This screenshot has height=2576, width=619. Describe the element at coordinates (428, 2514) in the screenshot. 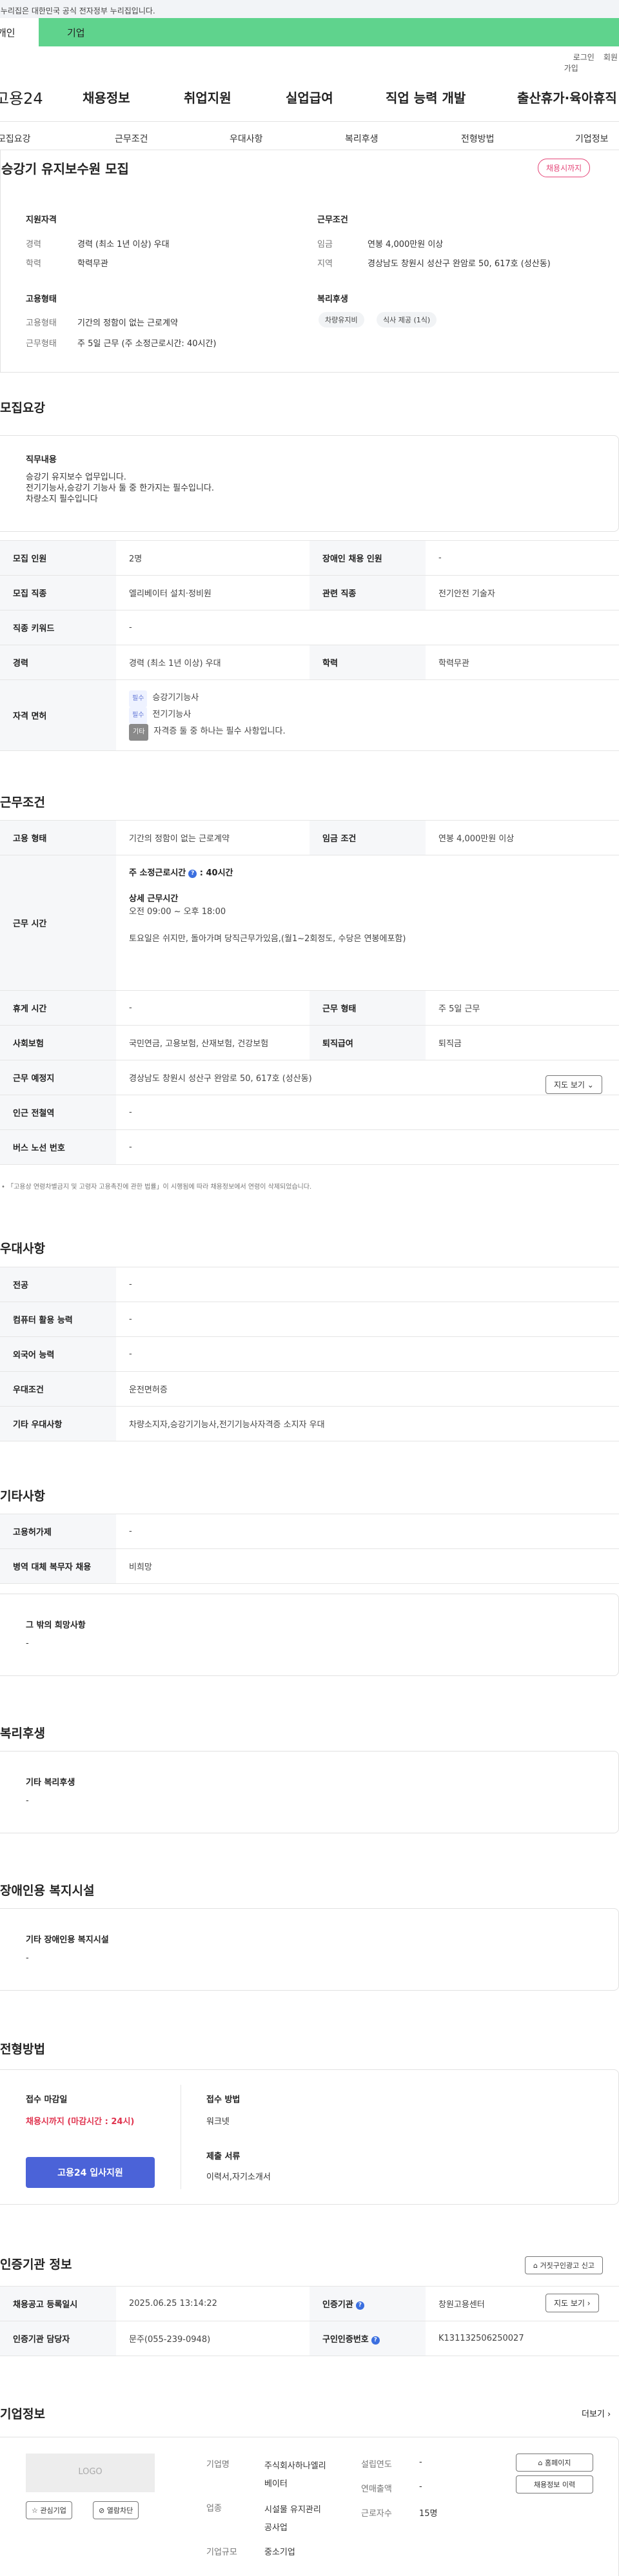

I see `emp-count-value: 15명` at that location.